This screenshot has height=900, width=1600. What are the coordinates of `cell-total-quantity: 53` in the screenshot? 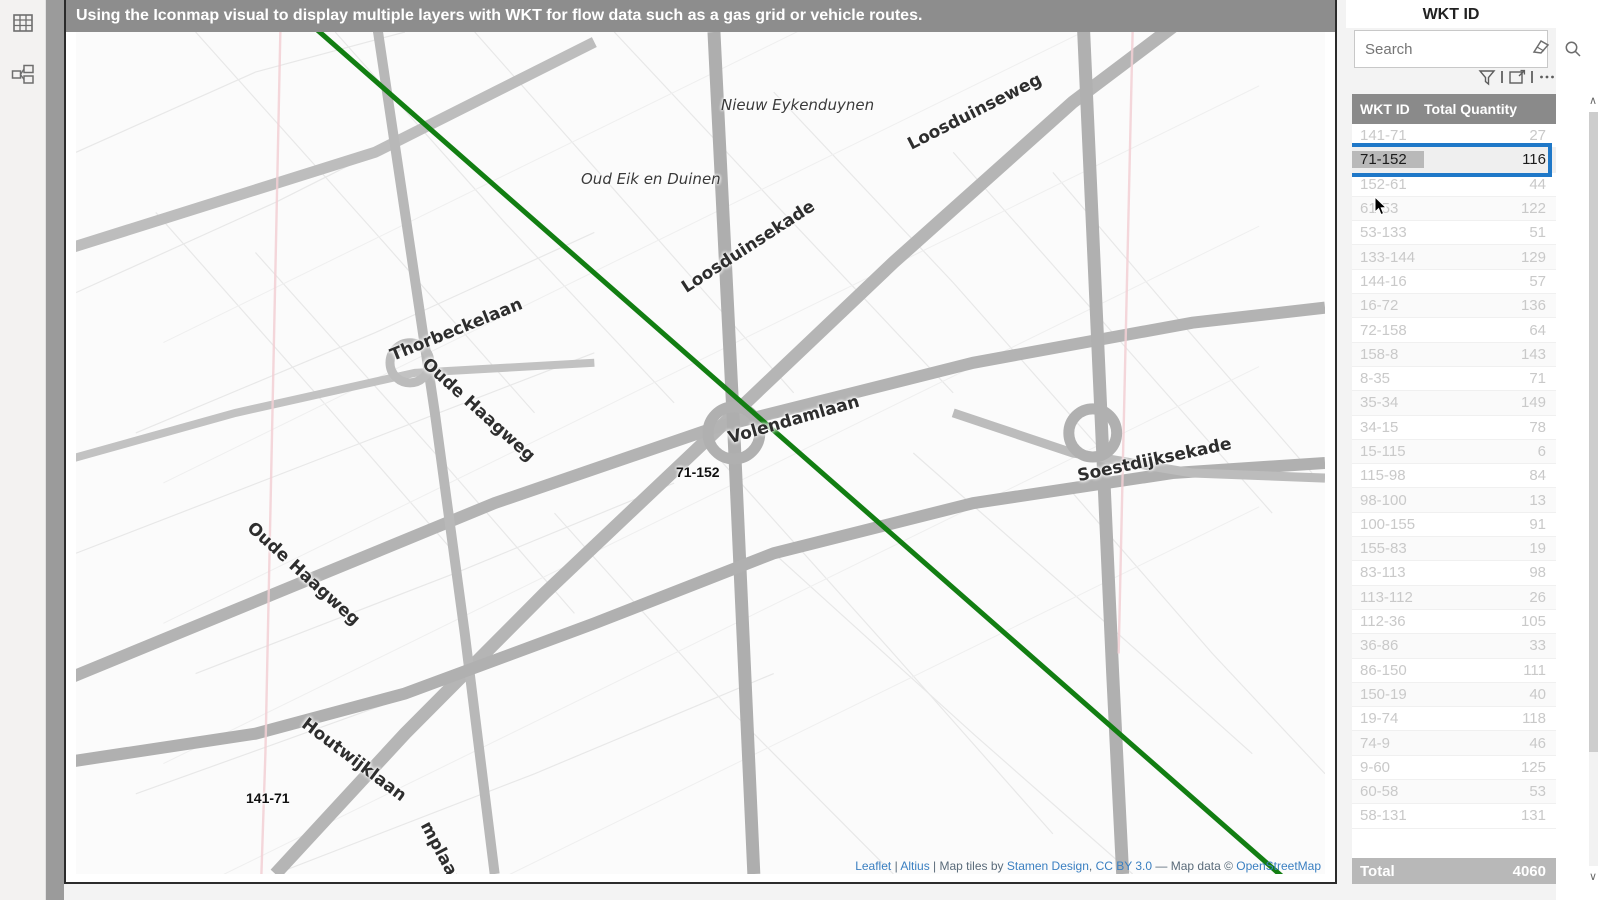 It's located at (1537, 792).